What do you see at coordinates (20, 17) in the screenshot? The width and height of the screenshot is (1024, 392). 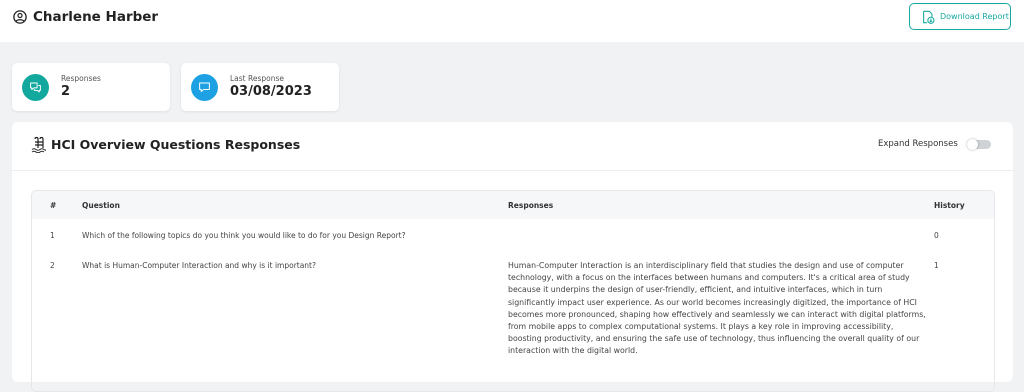 I see `user-circle-icon` at bounding box center [20, 17].